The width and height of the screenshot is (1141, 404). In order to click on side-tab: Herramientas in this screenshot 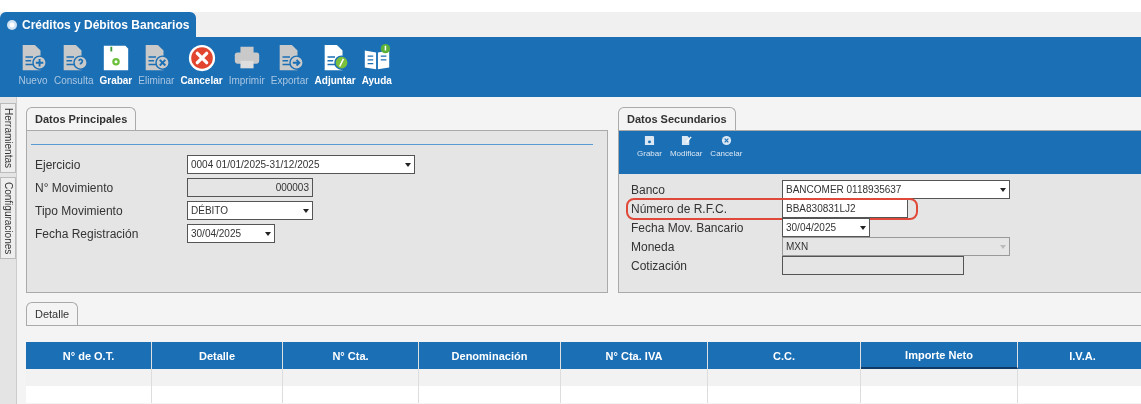, I will do `click(8, 138)`.